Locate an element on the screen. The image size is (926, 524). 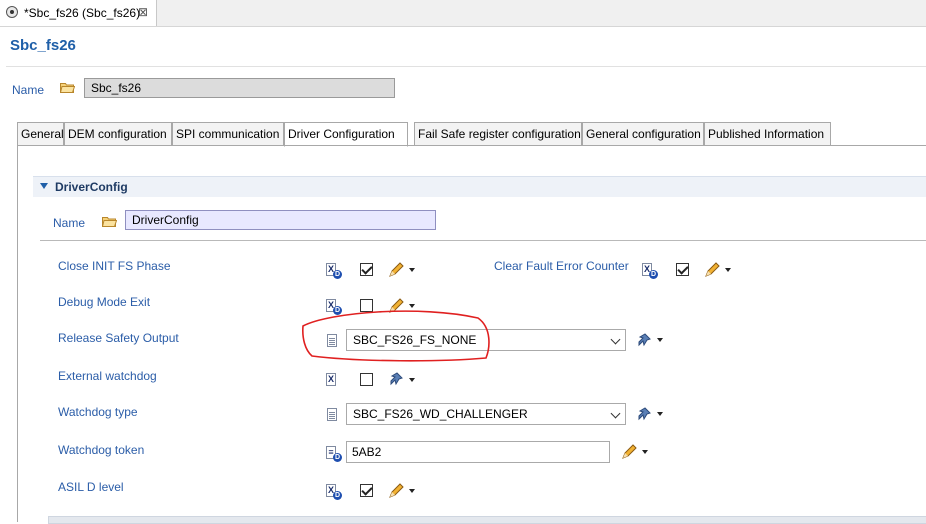
section-title: DriverConfig is located at coordinates (91, 187).